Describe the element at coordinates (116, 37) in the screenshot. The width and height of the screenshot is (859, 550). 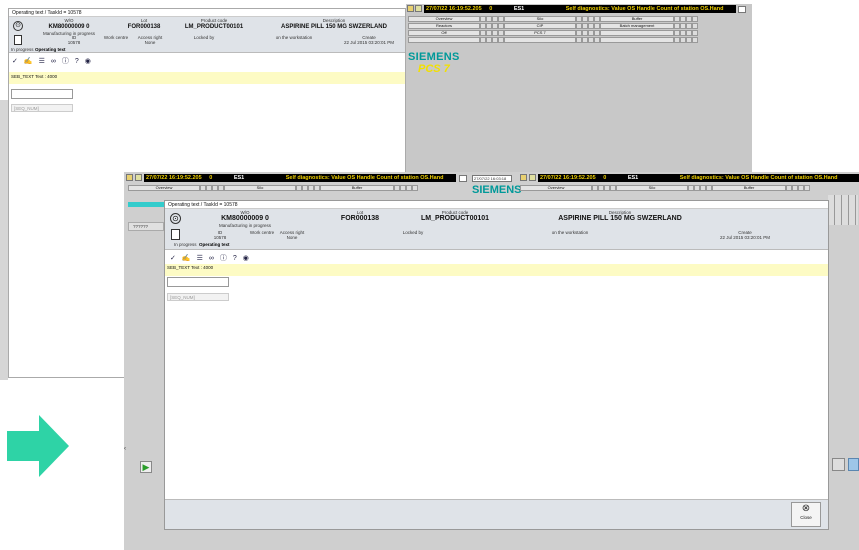
I see `bg-work-centre-label: Work centre` at that location.